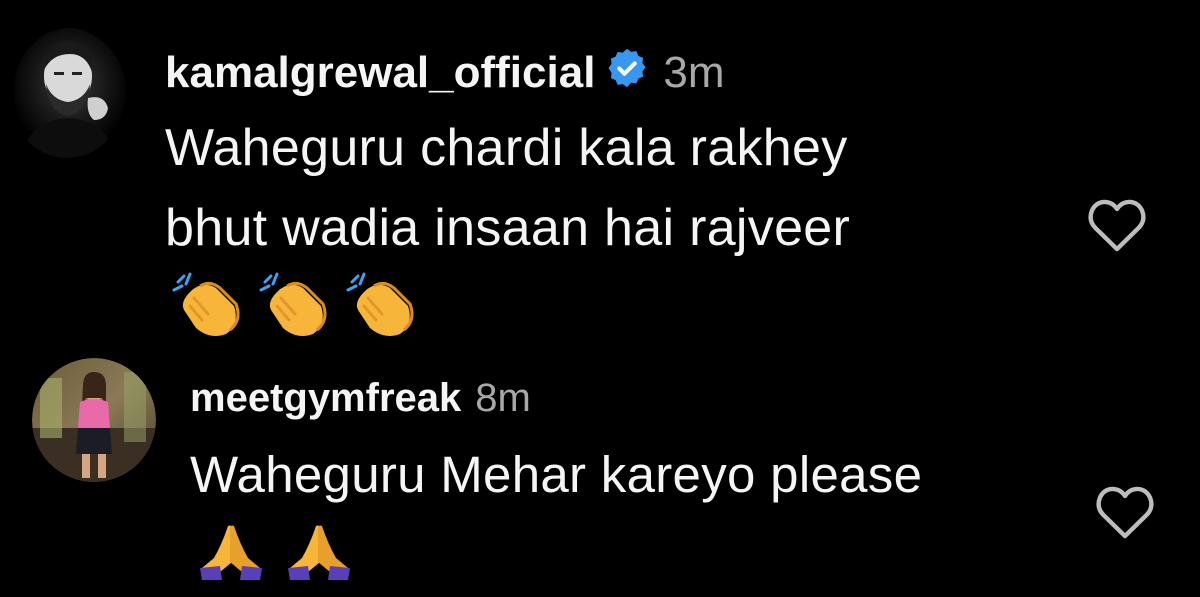 The image size is (1200, 597). I want to click on username: kamalgrewal_official, so click(380, 73).